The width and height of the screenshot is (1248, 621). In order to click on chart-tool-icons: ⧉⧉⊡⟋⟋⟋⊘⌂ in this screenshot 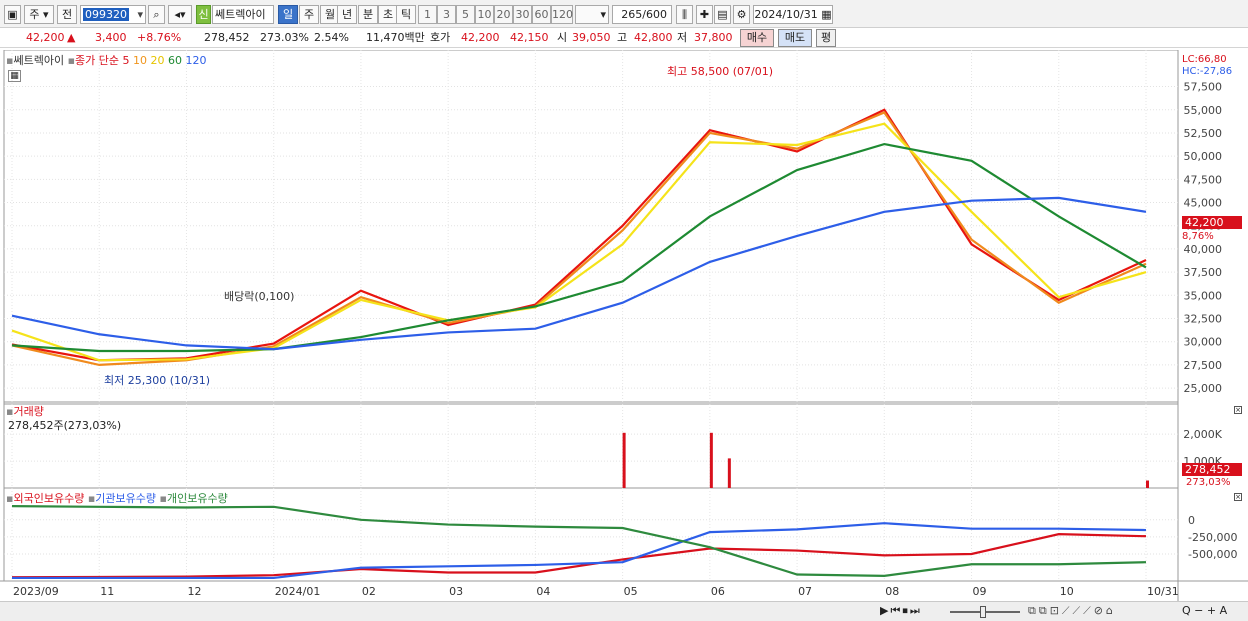, I will do `click(1072, 611)`.